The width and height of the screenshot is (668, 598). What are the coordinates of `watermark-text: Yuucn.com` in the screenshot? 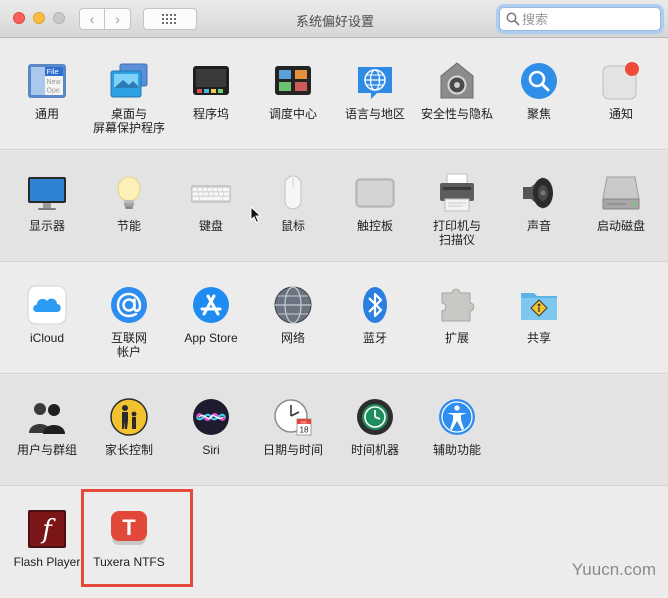 It's located at (613, 569).